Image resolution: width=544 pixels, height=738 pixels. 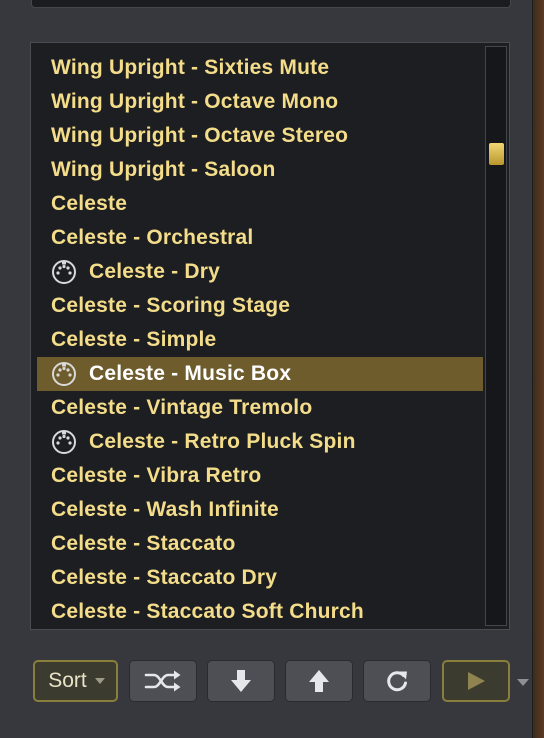 I want to click on list-item-label: Celeste - Wash Infinite, so click(x=165, y=509).